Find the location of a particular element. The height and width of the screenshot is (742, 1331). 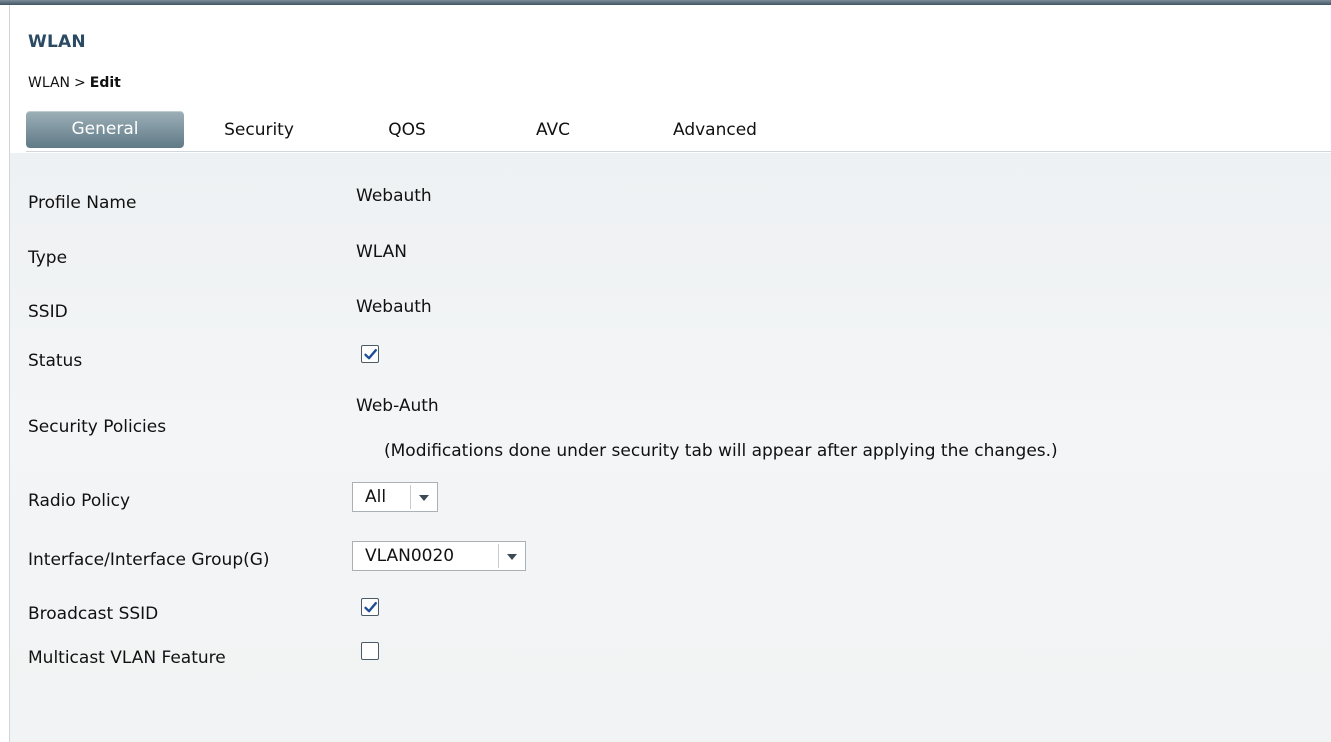

left-edge is located at coordinates (5, 373).